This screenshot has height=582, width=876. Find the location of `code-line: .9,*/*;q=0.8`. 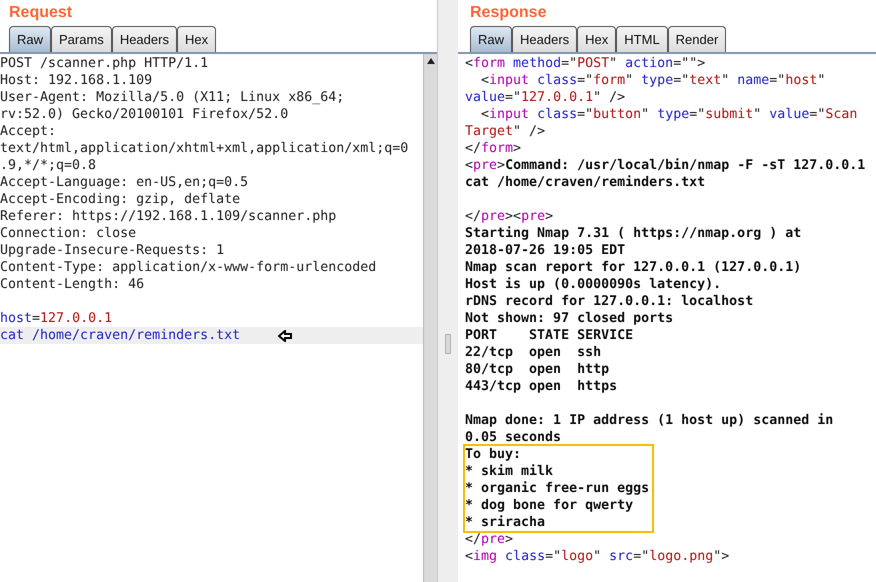

code-line: .9,*/*;q=0.8 is located at coordinates (48, 165).